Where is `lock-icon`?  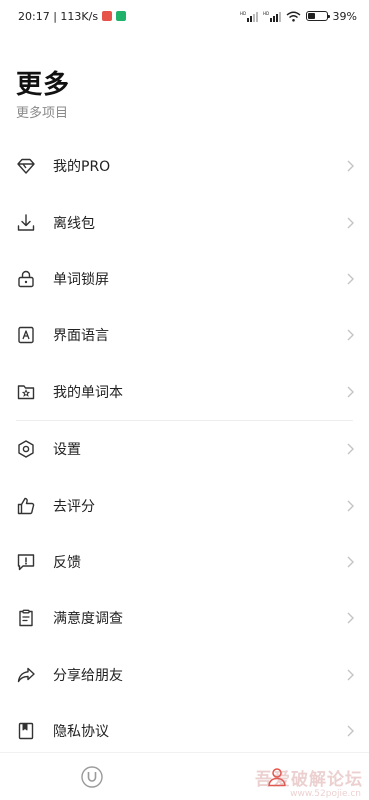 lock-icon is located at coordinates (26, 279).